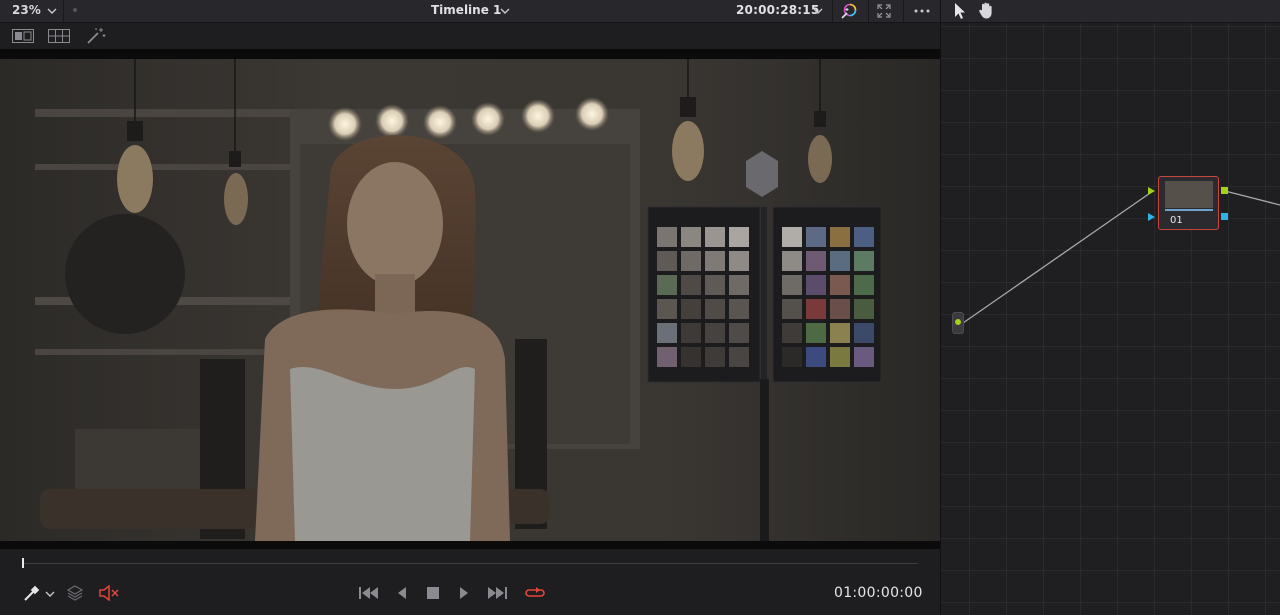 The image size is (1280, 615). I want to click on eyedropper-icon, so click(31, 594).